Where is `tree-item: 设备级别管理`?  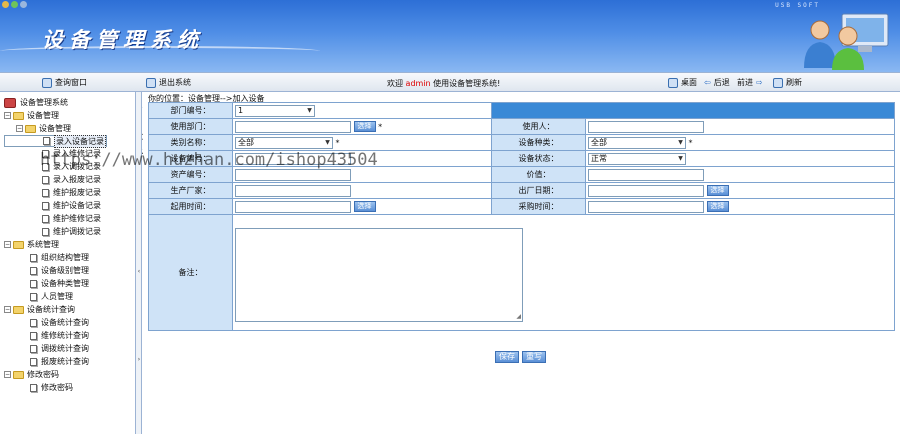
tree-item: 设备级别管理 is located at coordinates (55, 270).